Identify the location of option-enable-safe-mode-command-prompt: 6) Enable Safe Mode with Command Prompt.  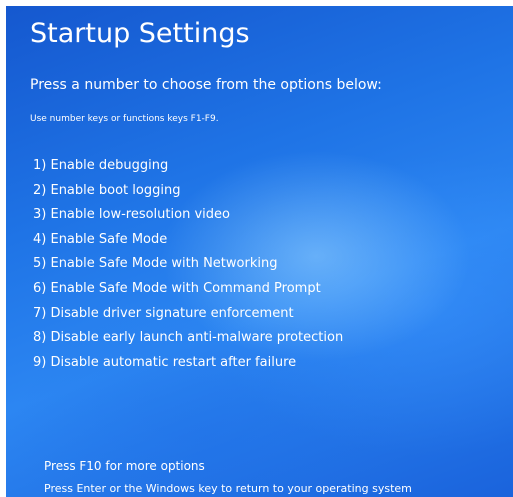
(188, 289).